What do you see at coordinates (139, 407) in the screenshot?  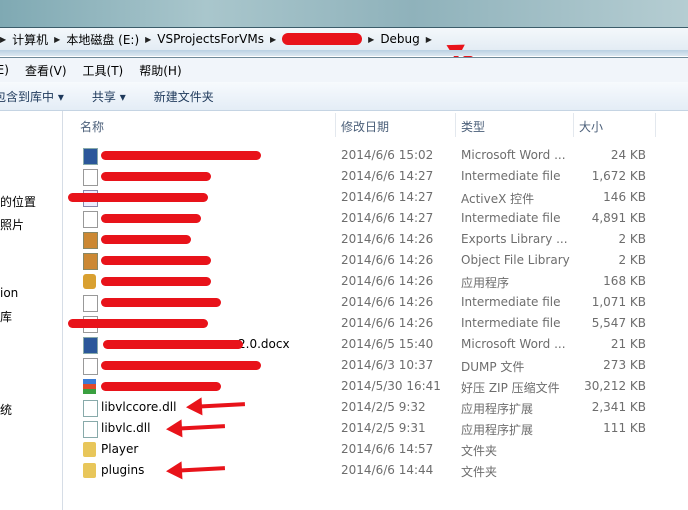 I see `file-name: libvlccore.dll` at bounding box center [139, 407].